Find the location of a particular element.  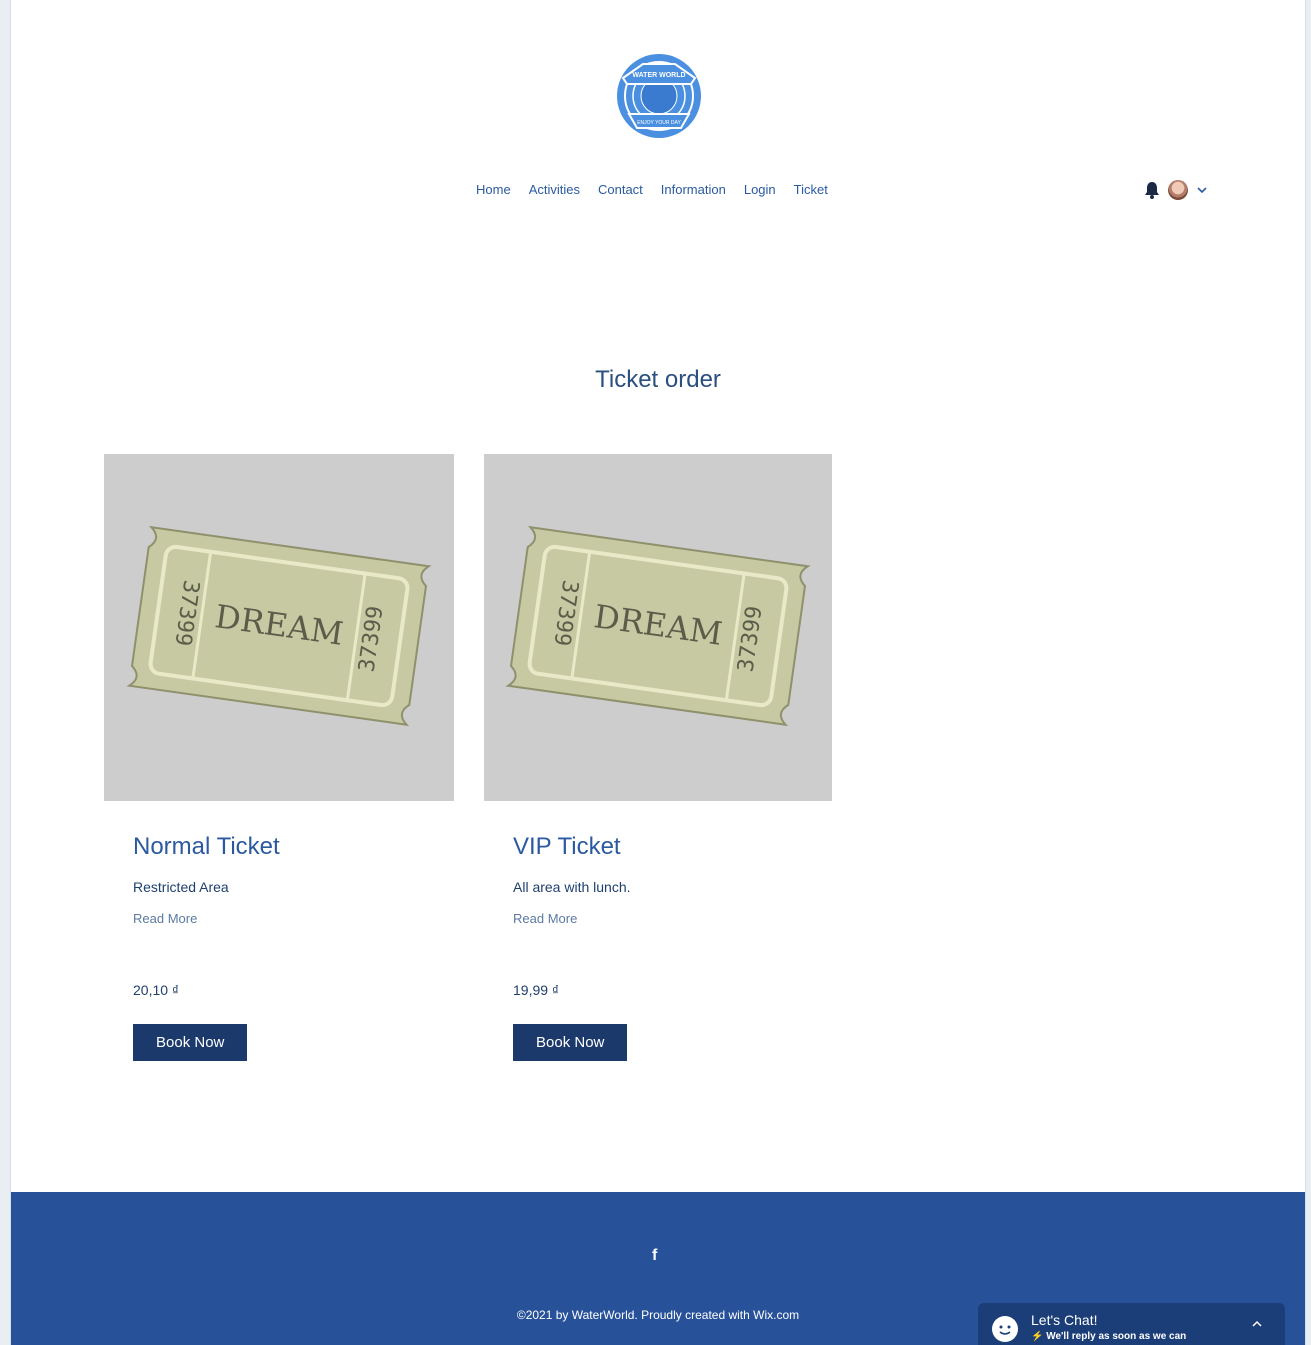

logo-icon: WATER WORLD ENJOY YOUR DAY is located at coordinates (659, 96).